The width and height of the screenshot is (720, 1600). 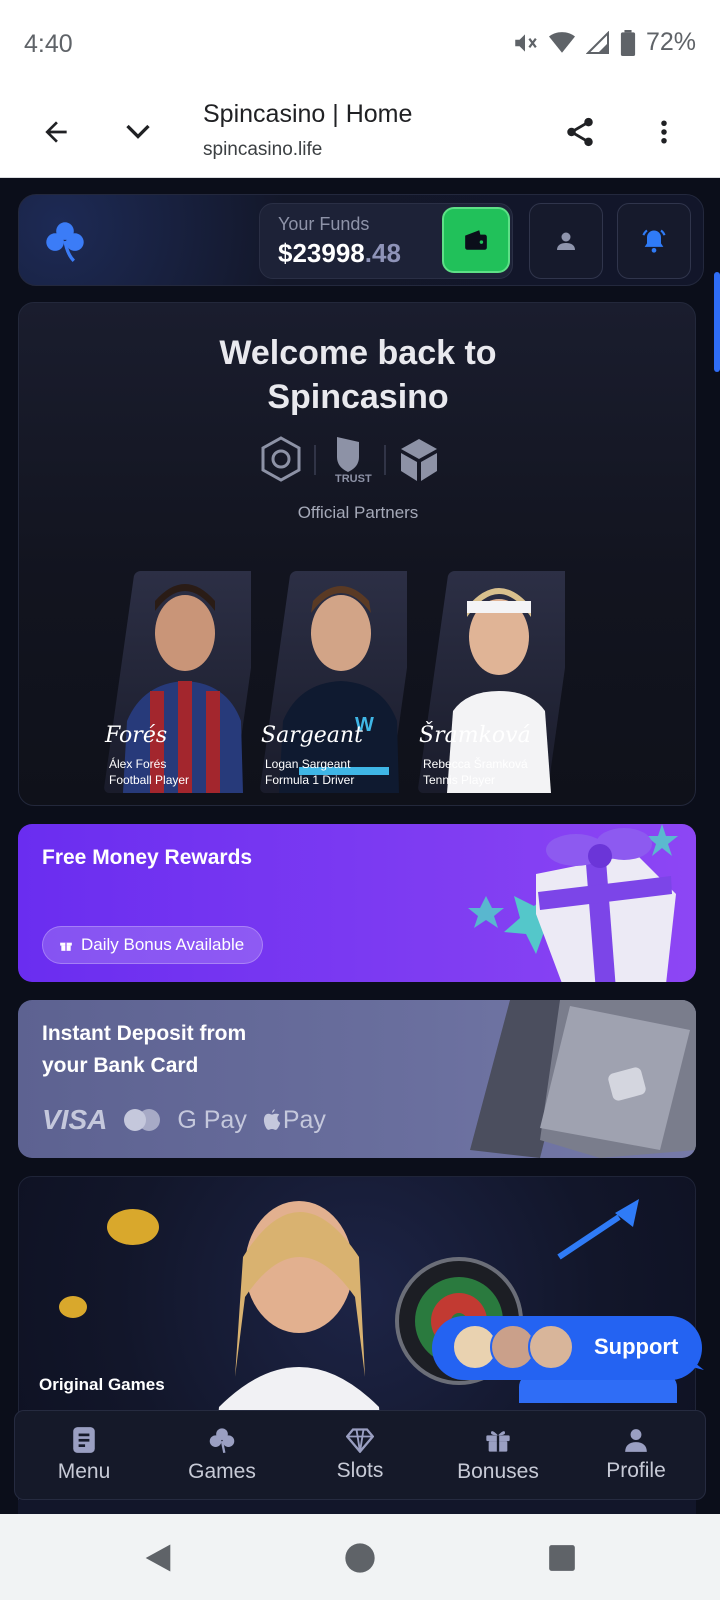 What do you see at coordinates (597, 42) in the screenshot?
I see `signal-icon` at bounding box center [597, 42].